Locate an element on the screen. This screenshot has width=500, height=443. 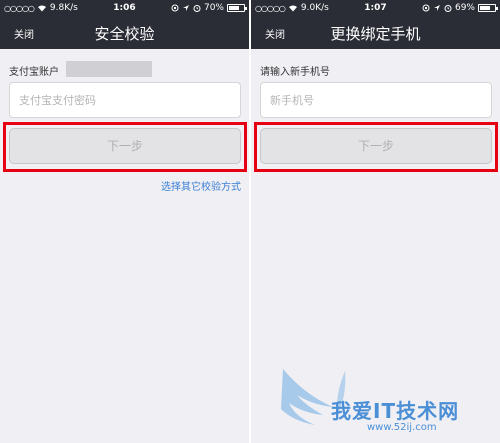
watermark: 我爱IT技术网 www.52ij.com is located at coordinates (382, 402).